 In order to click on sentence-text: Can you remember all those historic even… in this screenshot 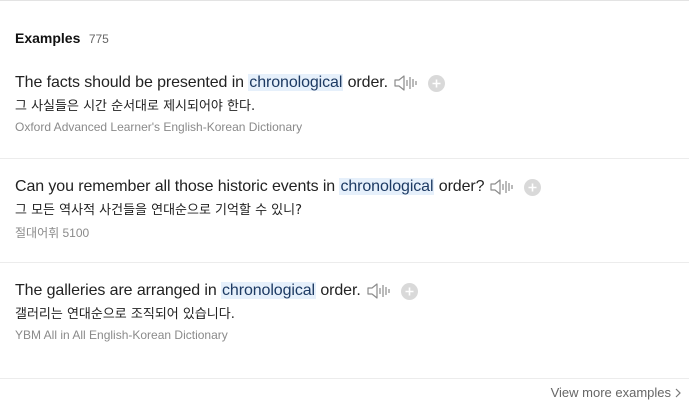, I will do `click(177, 186)`.